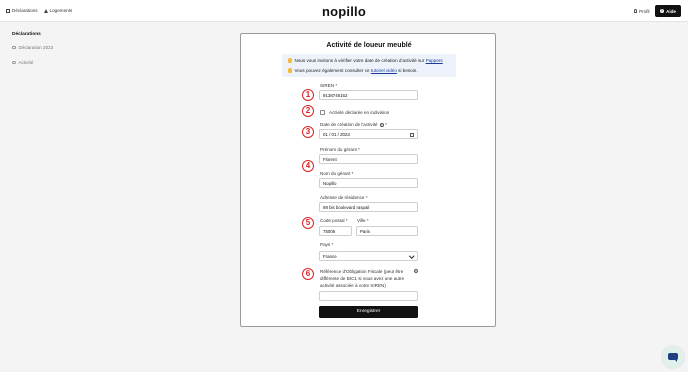  What do you see at coordinates (387, 231) in the screenshot?
I see `city-input: Paris` at bounding box center [387, 231].